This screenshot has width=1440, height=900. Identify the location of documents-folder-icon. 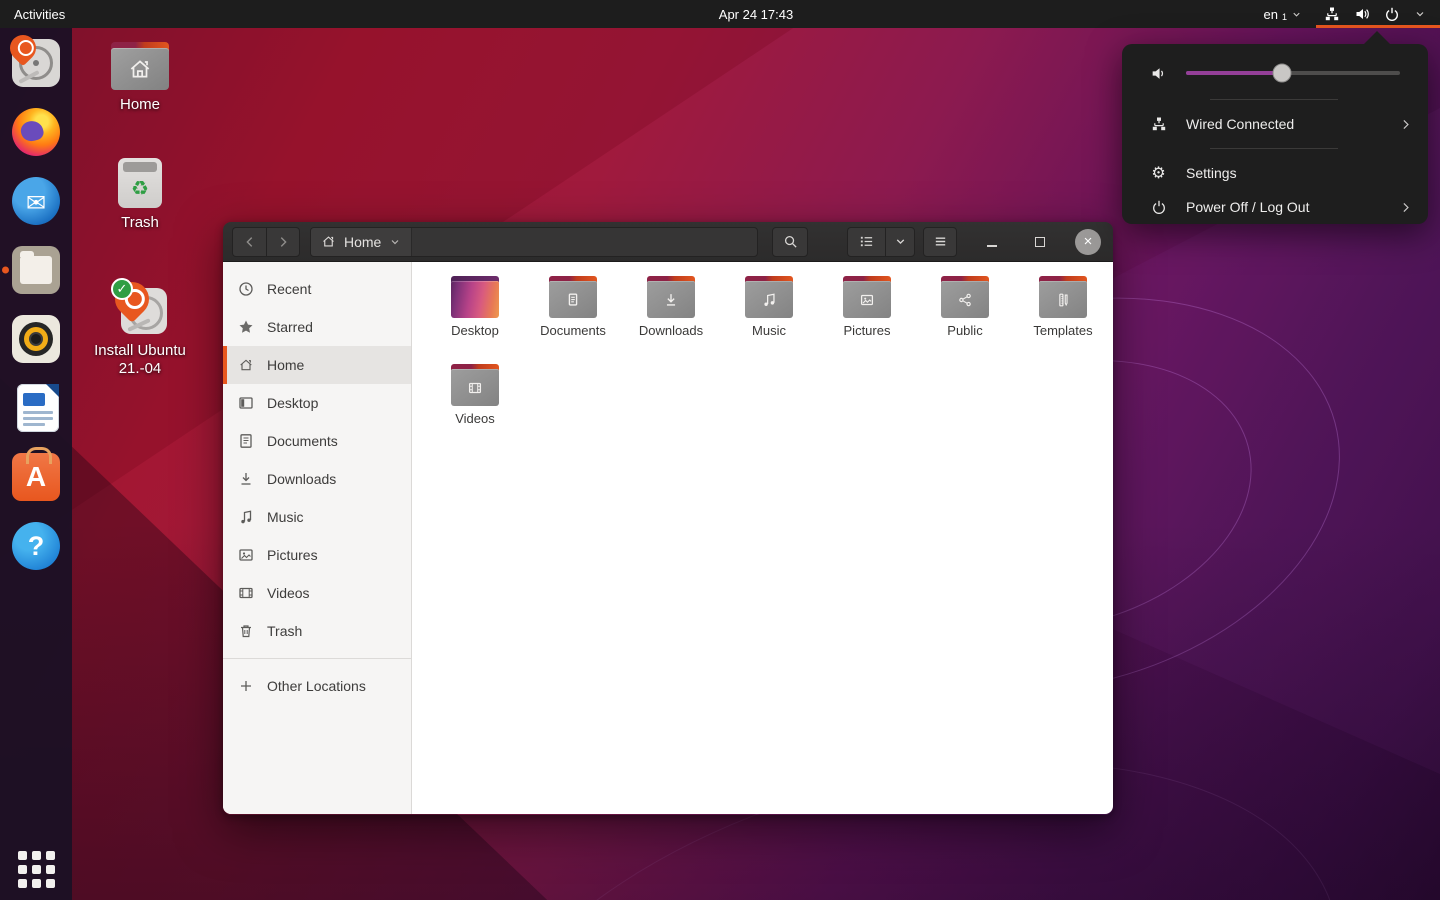
(573, 297).